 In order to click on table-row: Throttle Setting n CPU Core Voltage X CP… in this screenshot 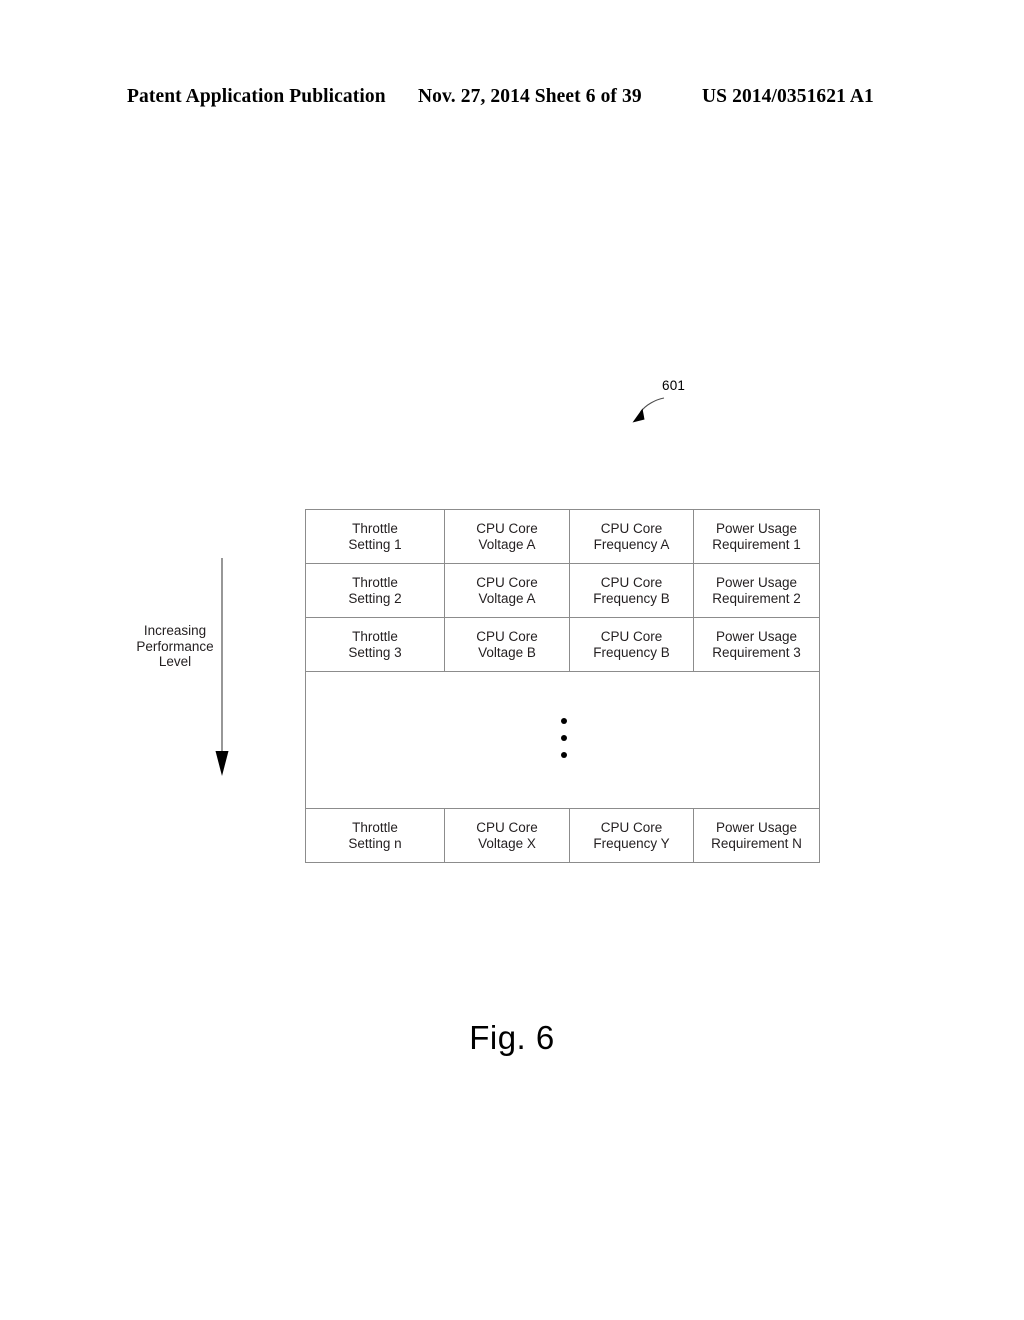, I will do `click(562, 835)`.